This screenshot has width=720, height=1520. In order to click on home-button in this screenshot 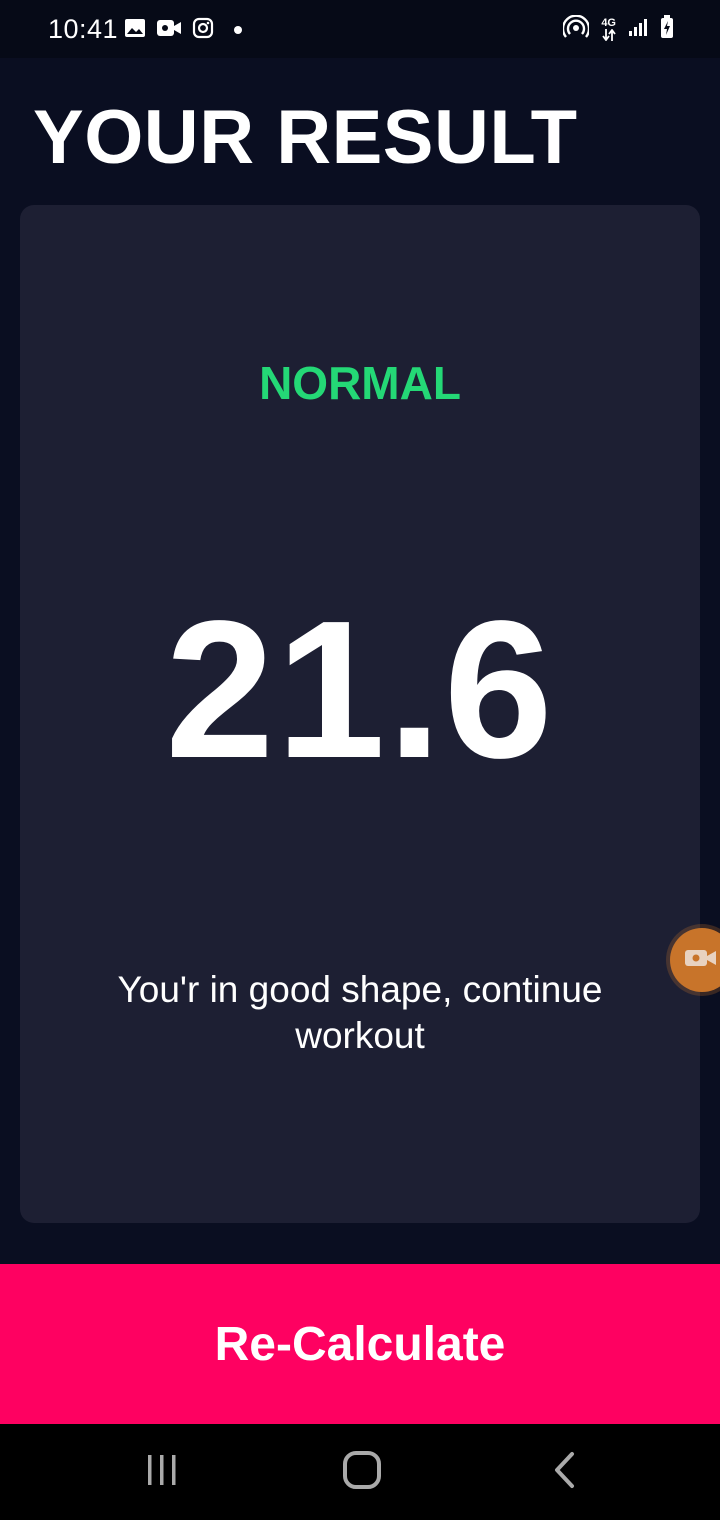, I will do `click(362, 1472)`.